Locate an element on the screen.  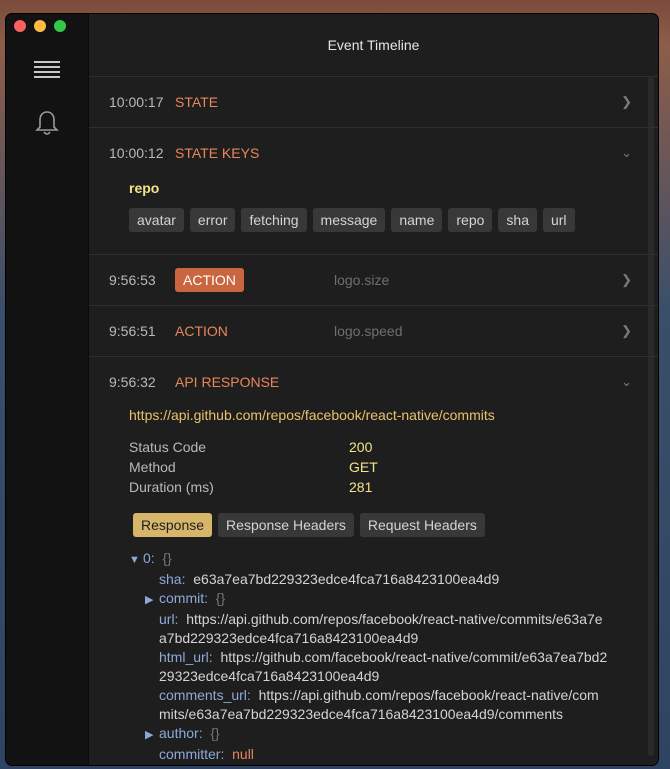
tree-node-committer: committer: null is located at coordinates (393, 754).